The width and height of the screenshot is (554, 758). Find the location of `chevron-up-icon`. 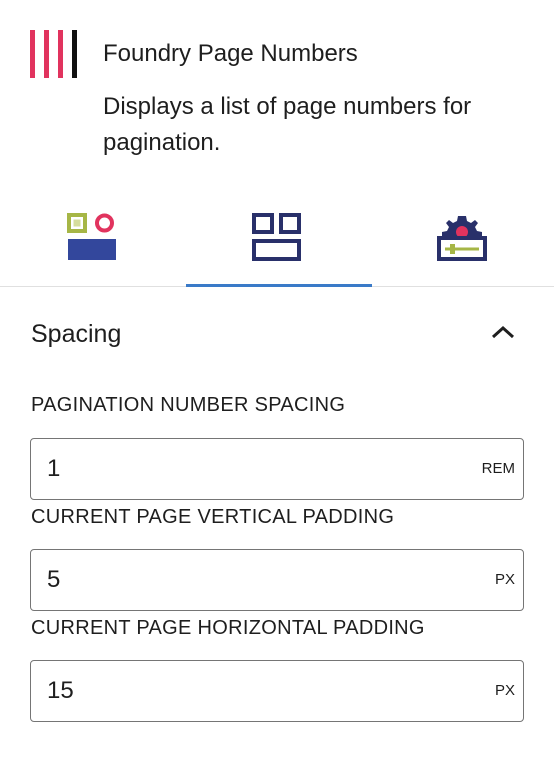

chevron-up-icon is located at coordinates (503, 332).